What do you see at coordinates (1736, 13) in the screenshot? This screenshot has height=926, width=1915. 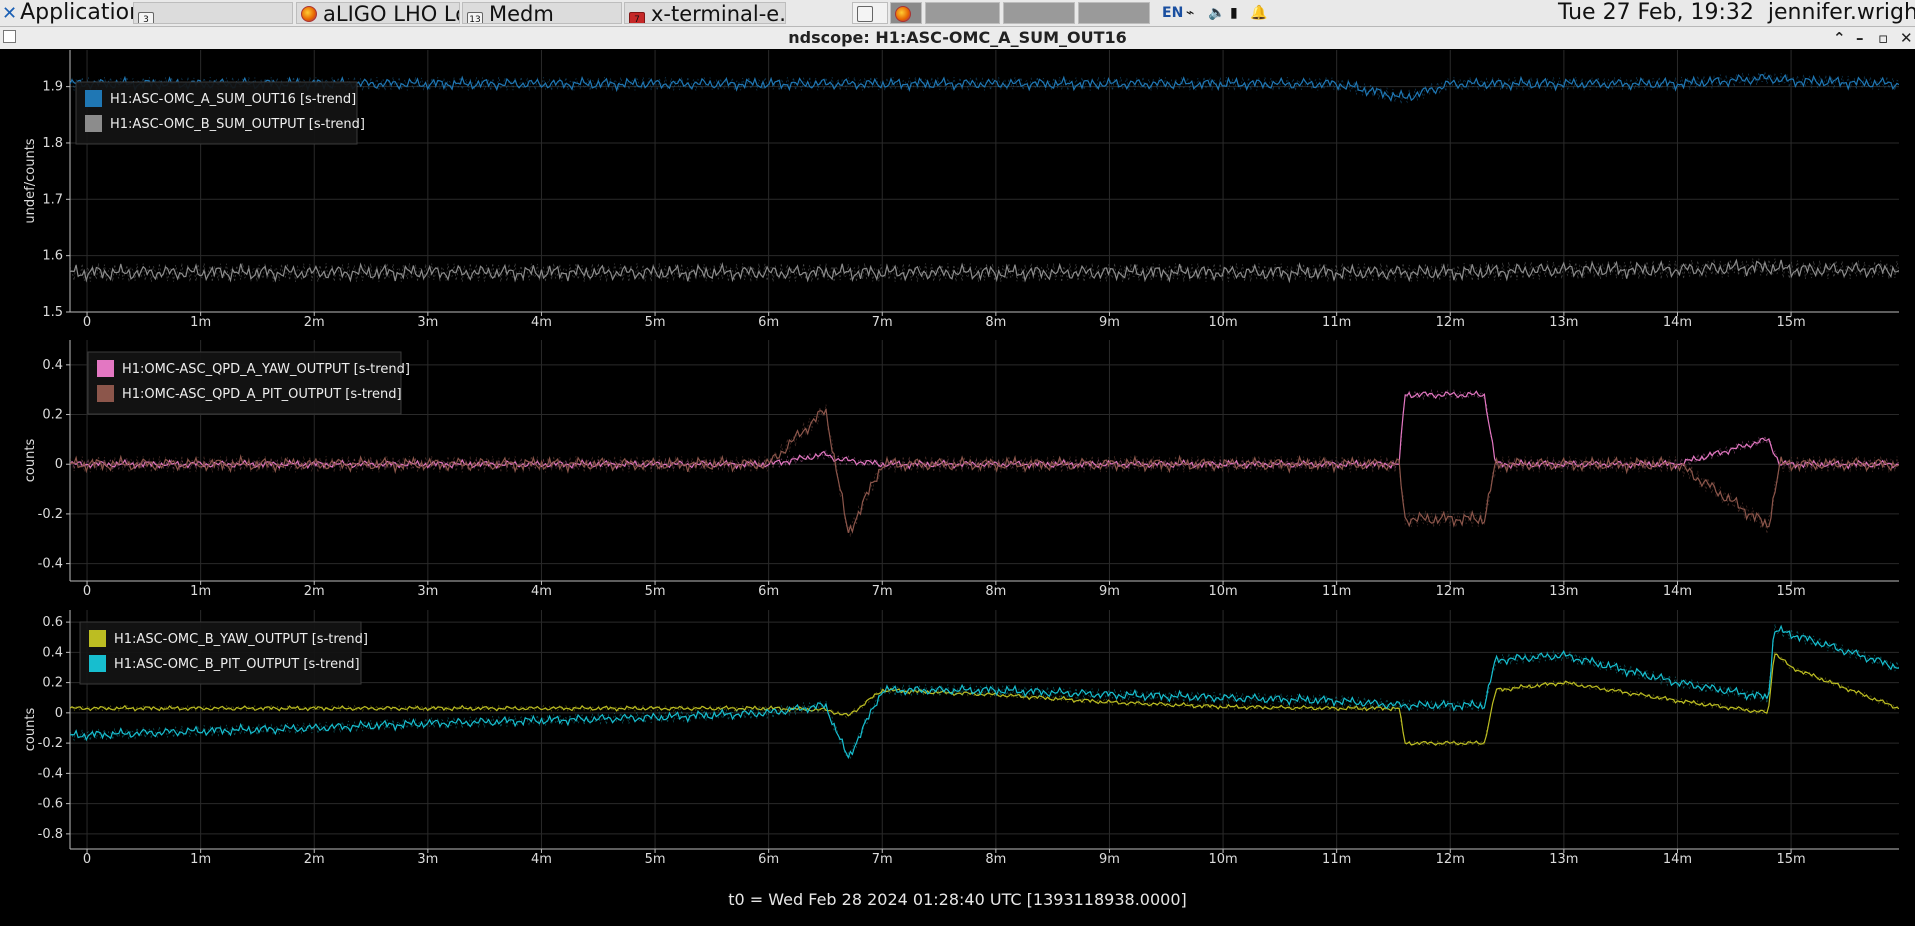 I see `clock: Tue 27 Feb, 19:32 jennifer.wright` at bounding box center [1736, 13].